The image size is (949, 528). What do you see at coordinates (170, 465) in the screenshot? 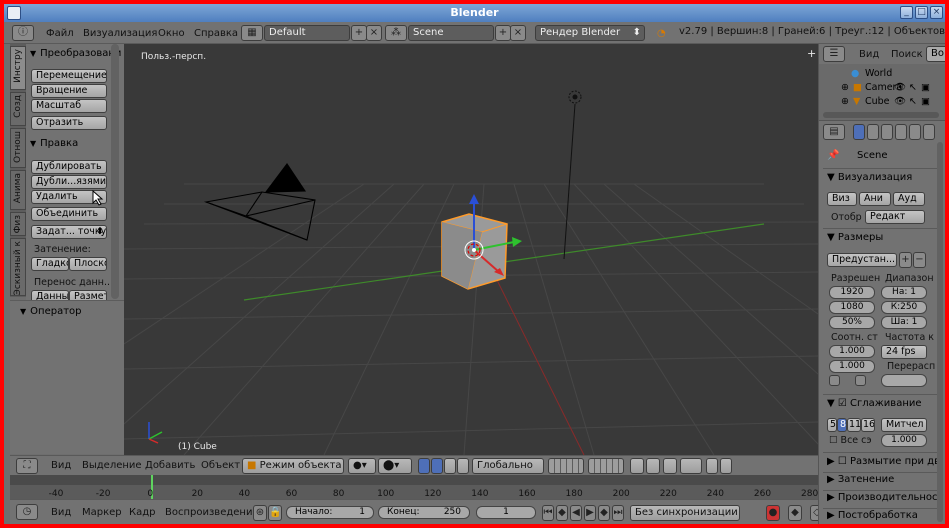
I see `menu-add: Добавить` at bounding box center [170, 465].